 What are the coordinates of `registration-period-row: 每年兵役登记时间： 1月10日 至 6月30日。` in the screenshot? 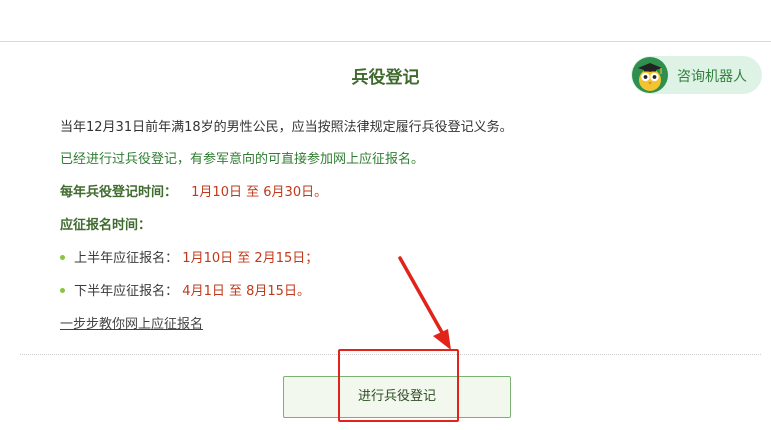 It's located at (193, 190).